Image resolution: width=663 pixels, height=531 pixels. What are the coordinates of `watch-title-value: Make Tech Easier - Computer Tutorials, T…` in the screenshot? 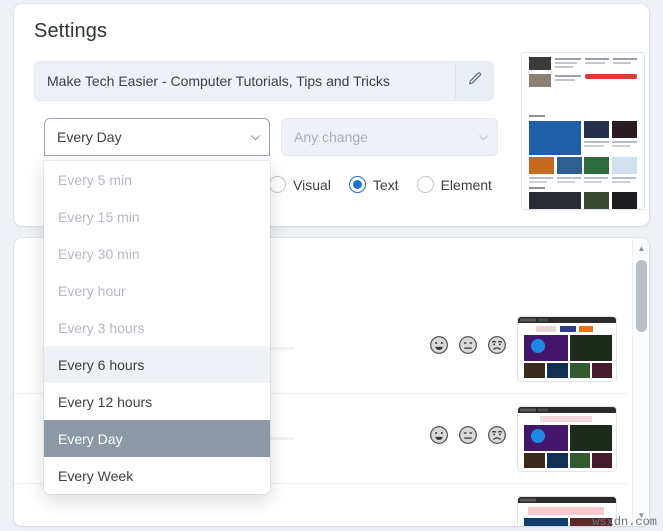 It's located at (218, 81).